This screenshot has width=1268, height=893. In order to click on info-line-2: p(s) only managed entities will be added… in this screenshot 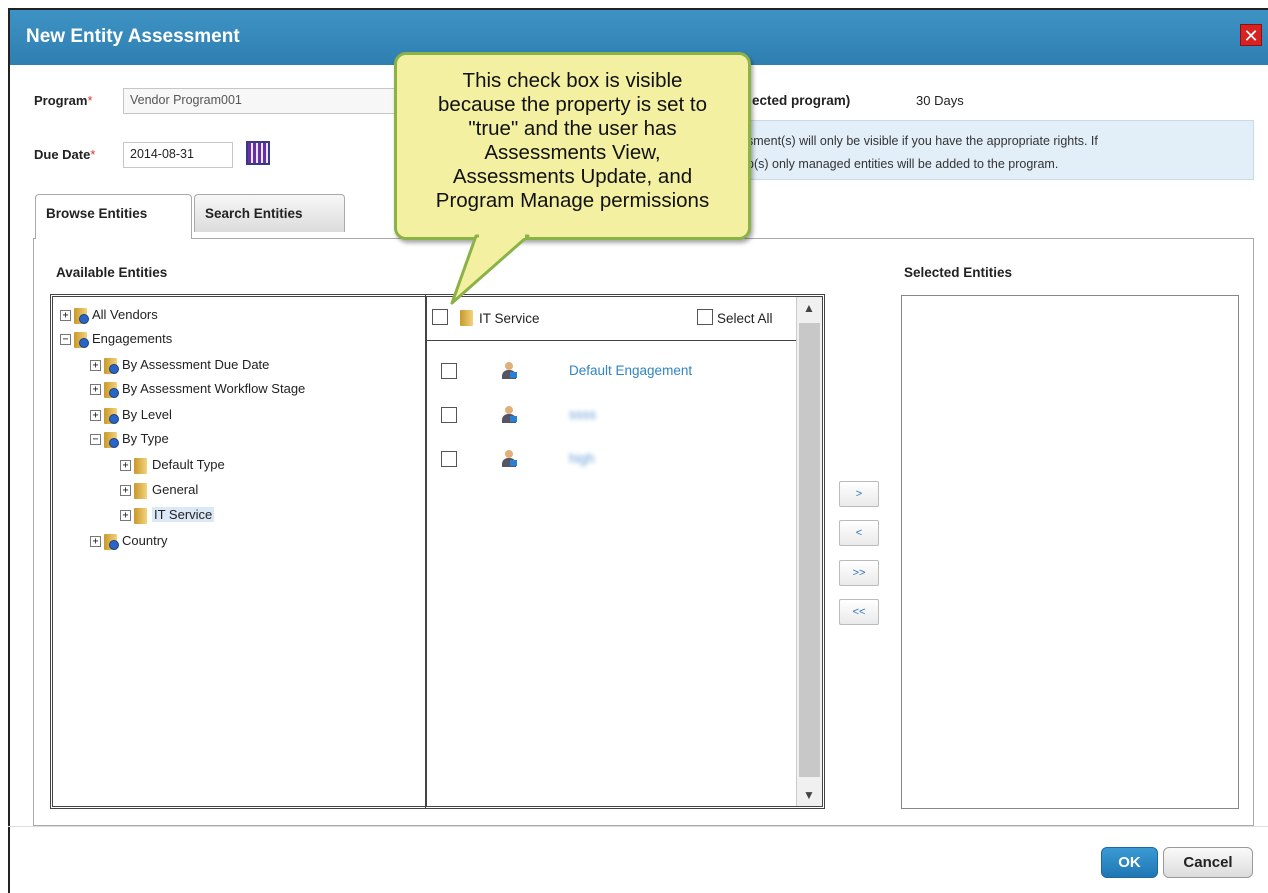, I will do `click(903, 164)`.